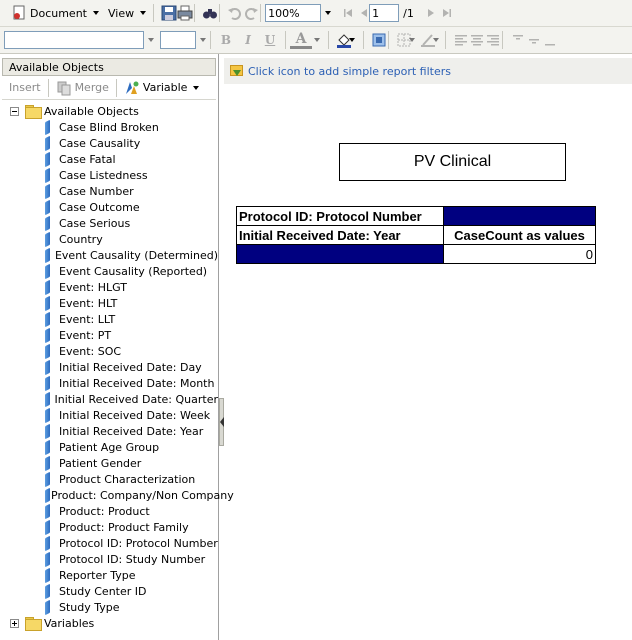 This screenshot has height=640, width=632. I want to click on object-item: Event: HLGT, so click(109, 287).